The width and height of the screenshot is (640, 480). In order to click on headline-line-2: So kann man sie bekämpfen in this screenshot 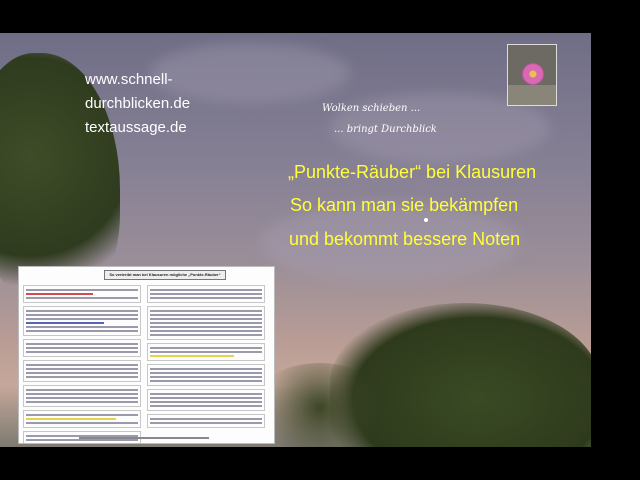, I will do `click(404, 205)`.